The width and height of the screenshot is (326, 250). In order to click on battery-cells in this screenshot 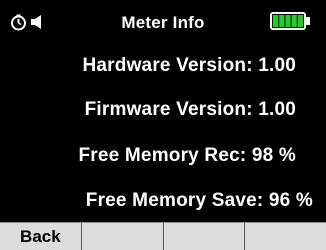, I will do `click(288, 21)`.